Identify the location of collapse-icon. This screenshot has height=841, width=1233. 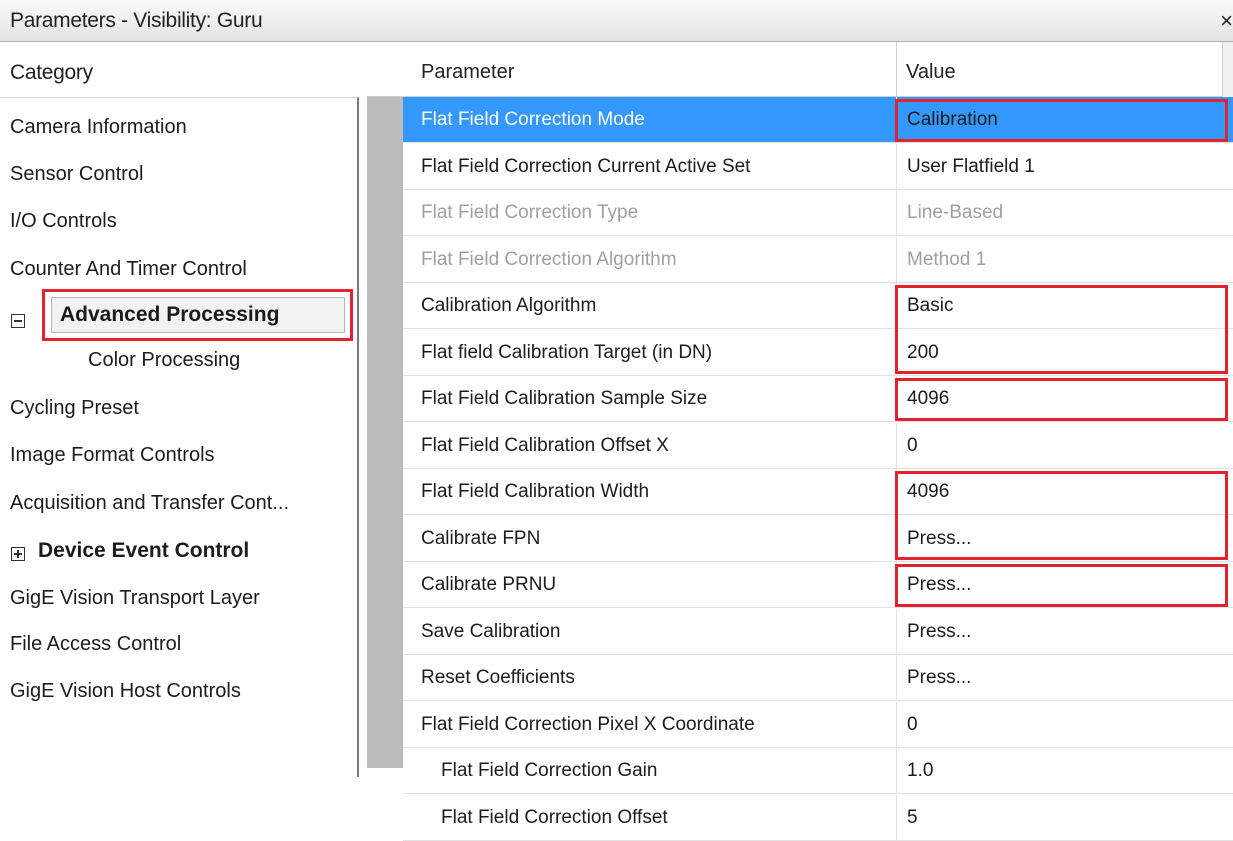
(18, 321).